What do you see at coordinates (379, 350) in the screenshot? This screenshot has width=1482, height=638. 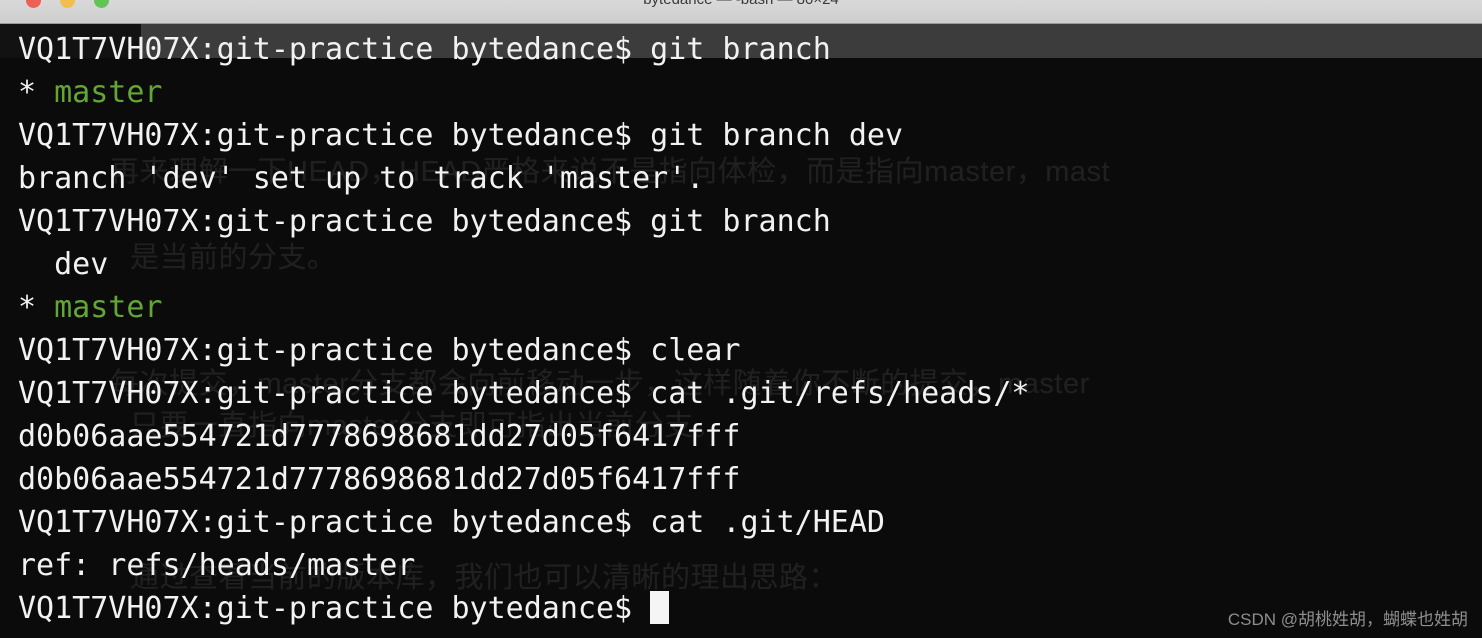 I see `terminal-line-command: VQ1T7VH07X:git-practice bytedance$ clear` at bounding box center [379, 350].